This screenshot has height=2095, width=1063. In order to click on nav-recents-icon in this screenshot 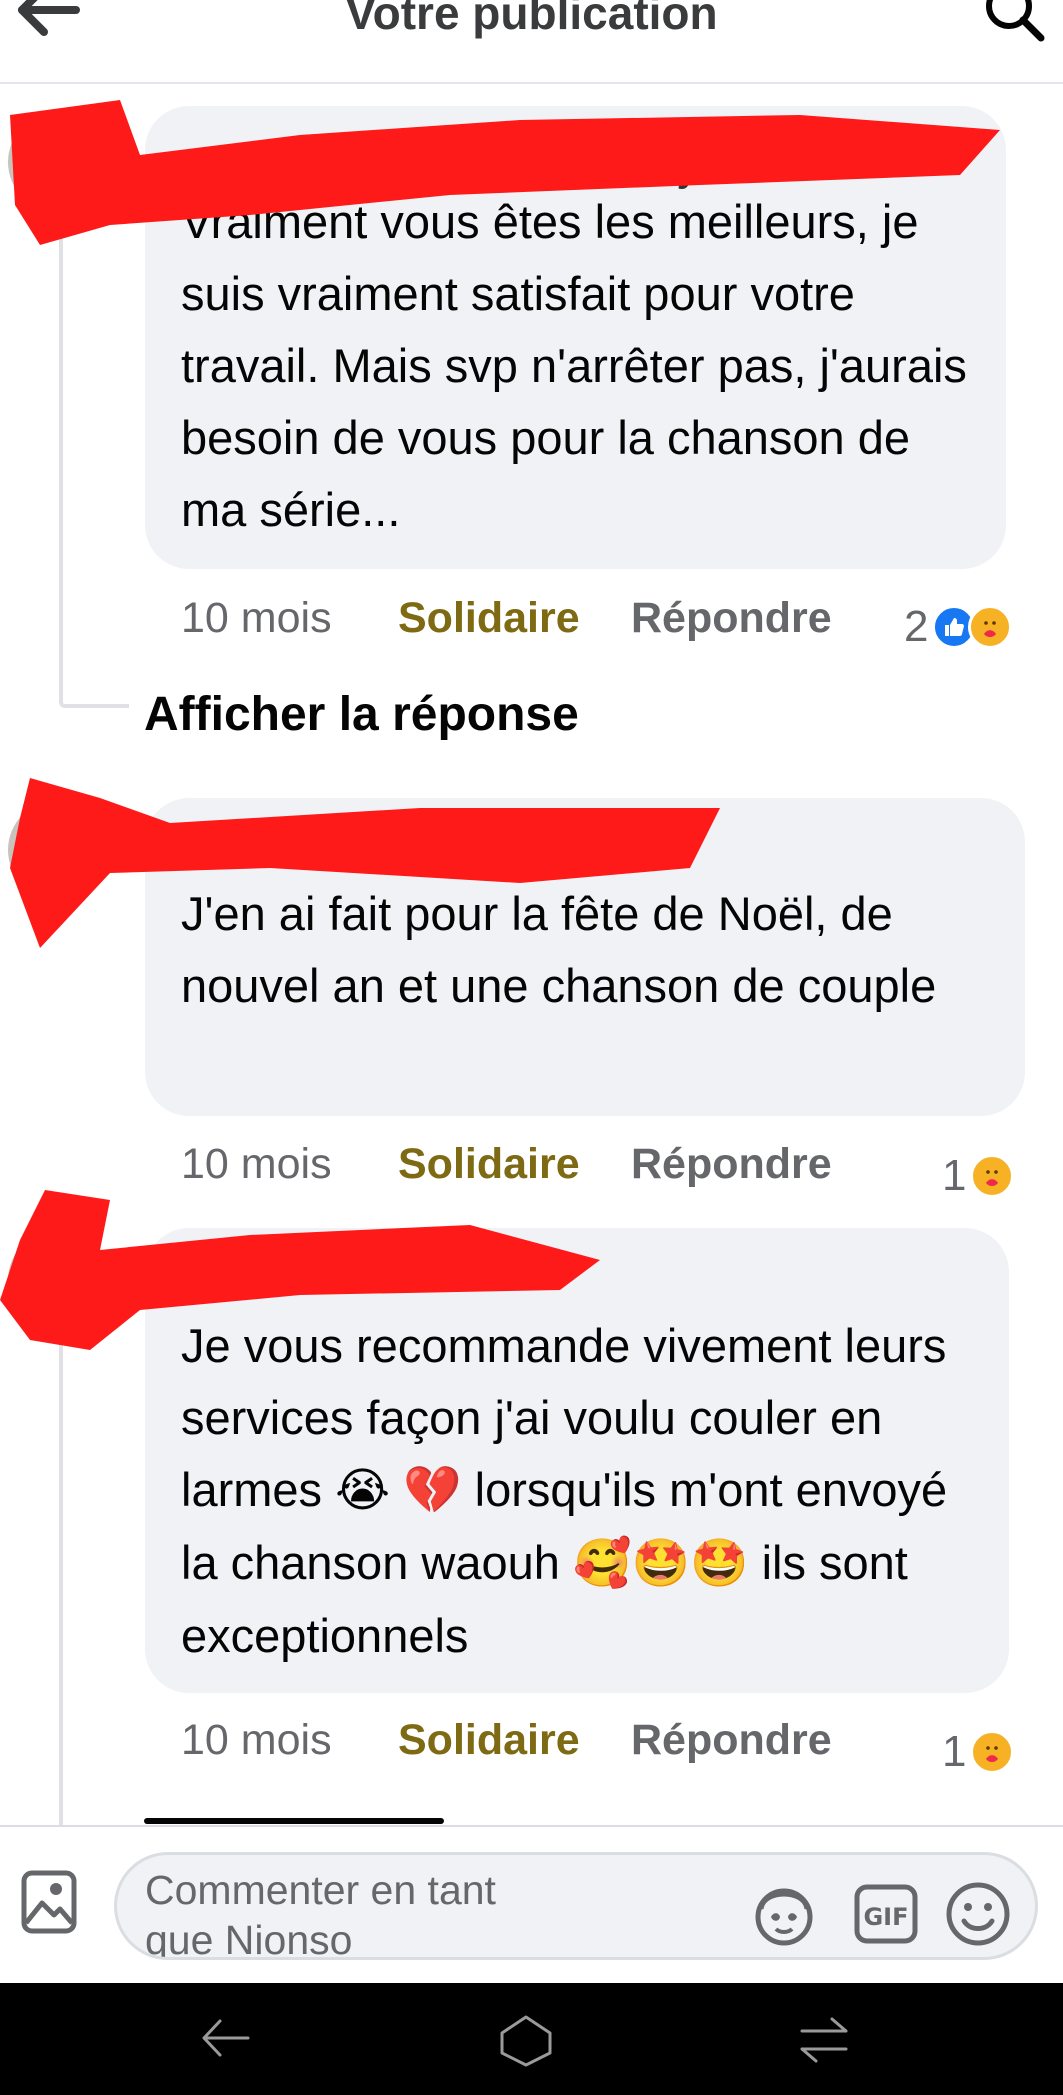, I will do `click(824, 2040)`.